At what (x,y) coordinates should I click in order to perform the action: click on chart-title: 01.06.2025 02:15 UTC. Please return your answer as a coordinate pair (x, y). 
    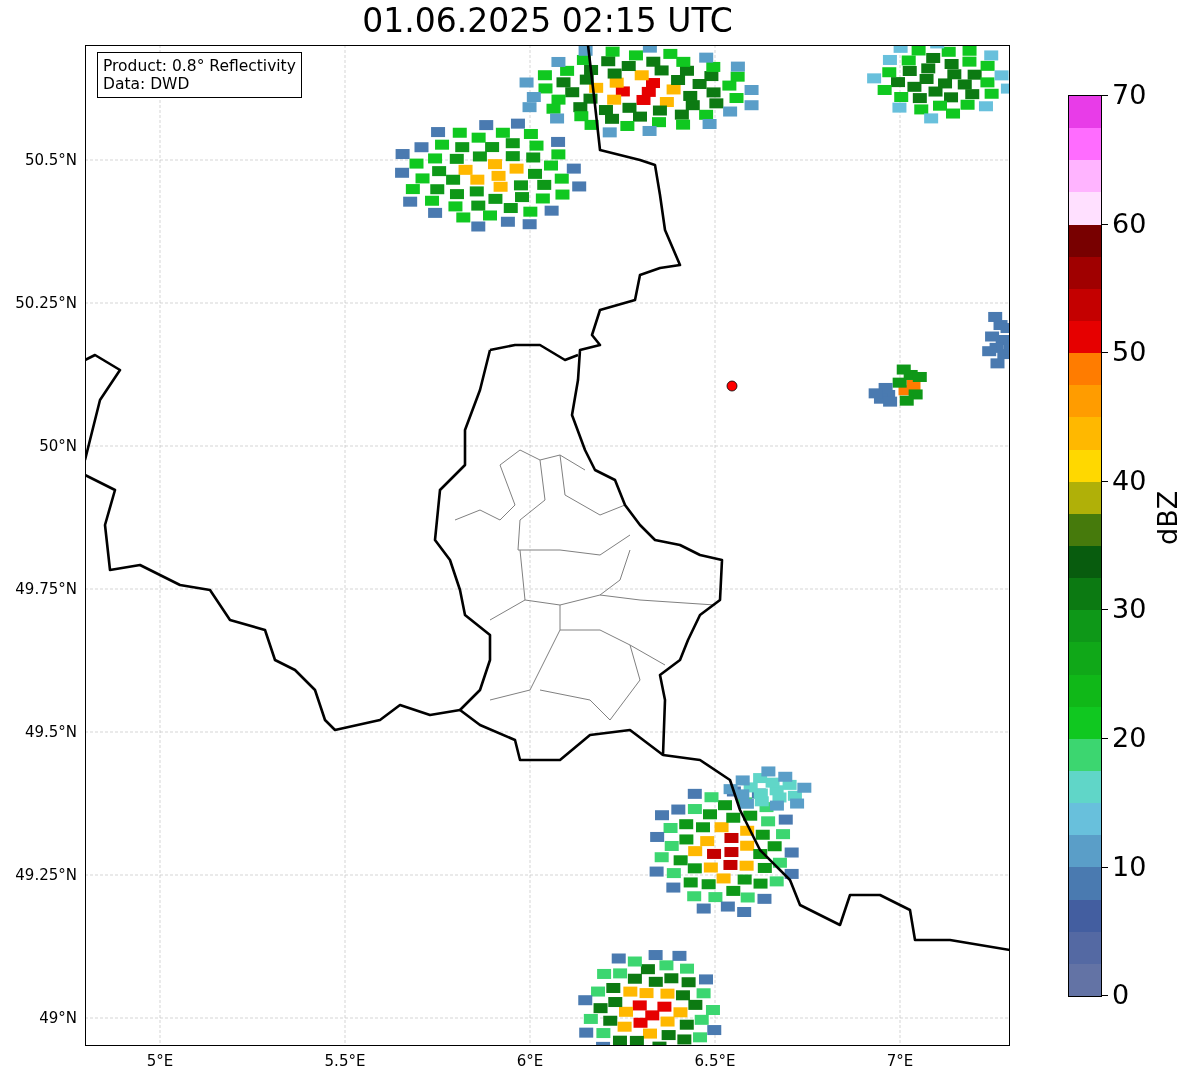
    Looking at the image, I should click on (547, 21).